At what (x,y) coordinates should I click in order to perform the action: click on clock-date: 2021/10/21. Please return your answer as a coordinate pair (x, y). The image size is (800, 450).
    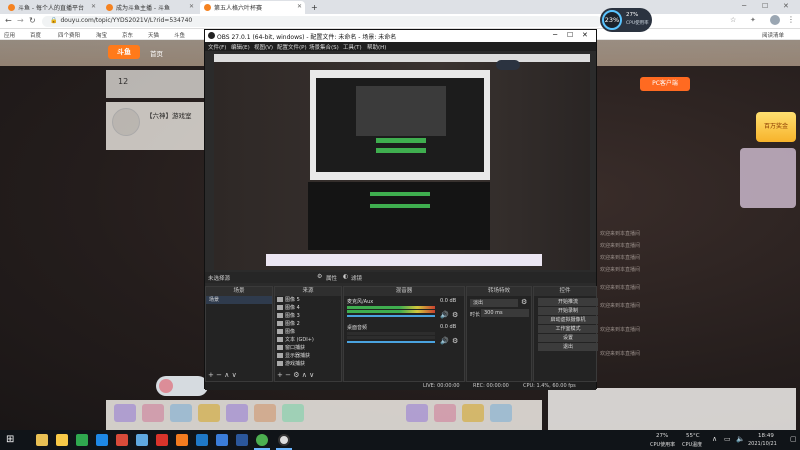
    Looking at the image, I should click on (762, 444).